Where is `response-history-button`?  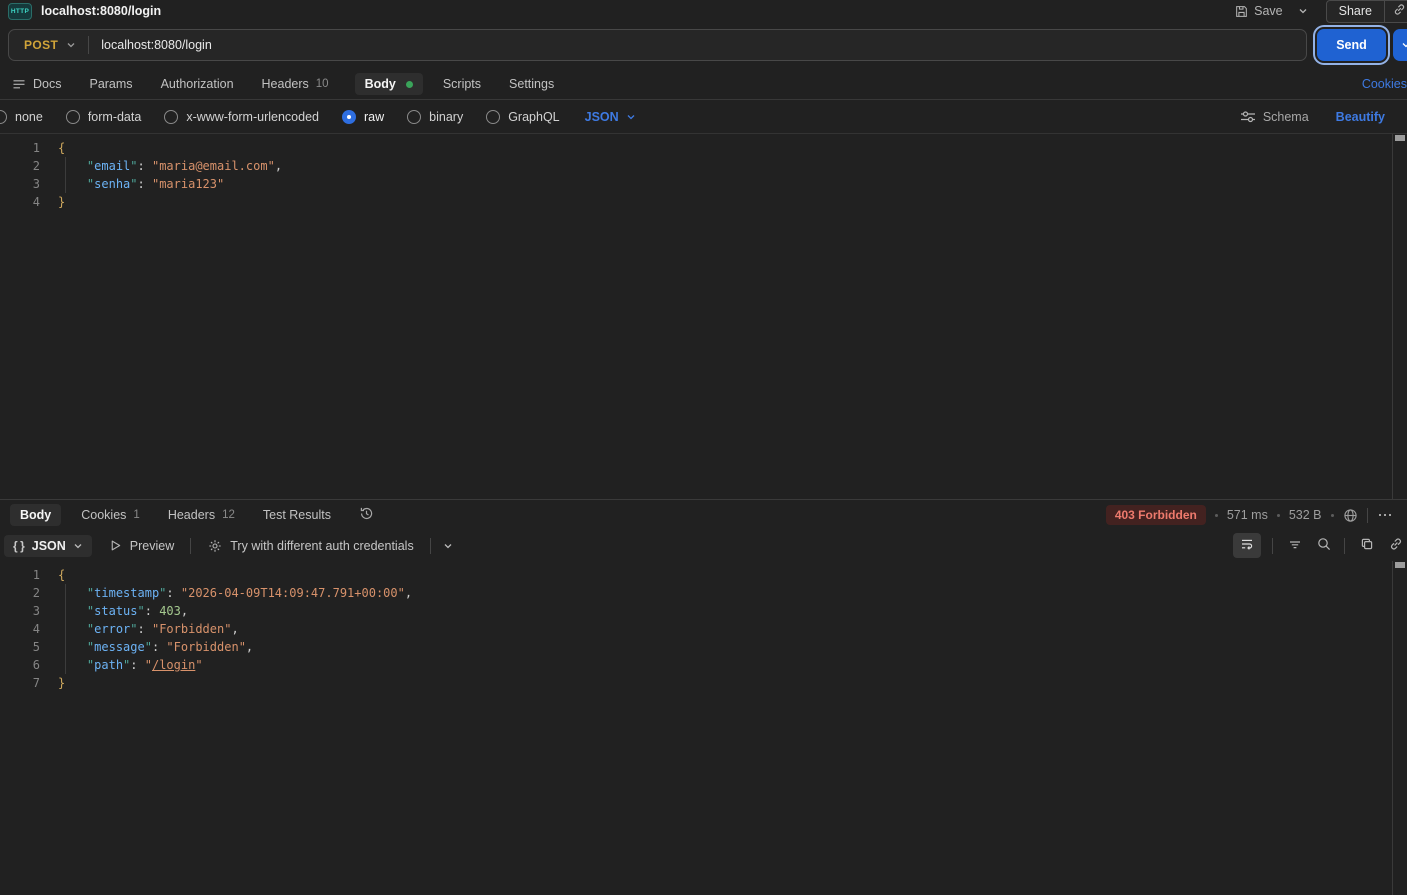 response-history-button is located at coordinates (366, 515).